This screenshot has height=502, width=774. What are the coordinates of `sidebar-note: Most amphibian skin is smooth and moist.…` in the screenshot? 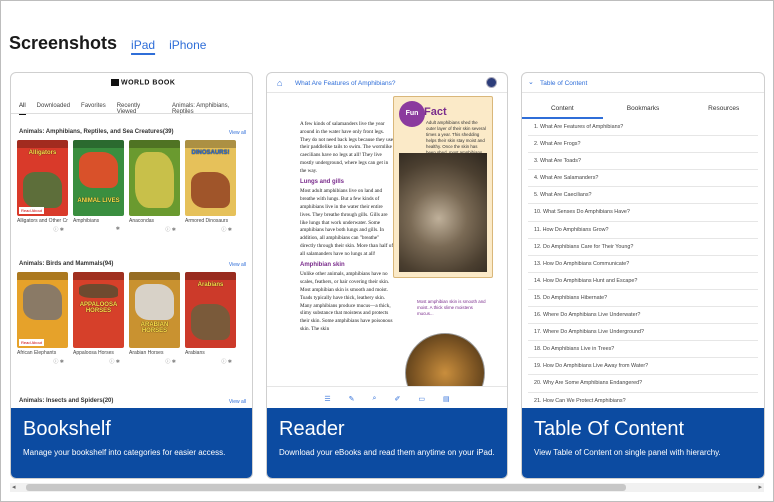 It's located at (451, 307).